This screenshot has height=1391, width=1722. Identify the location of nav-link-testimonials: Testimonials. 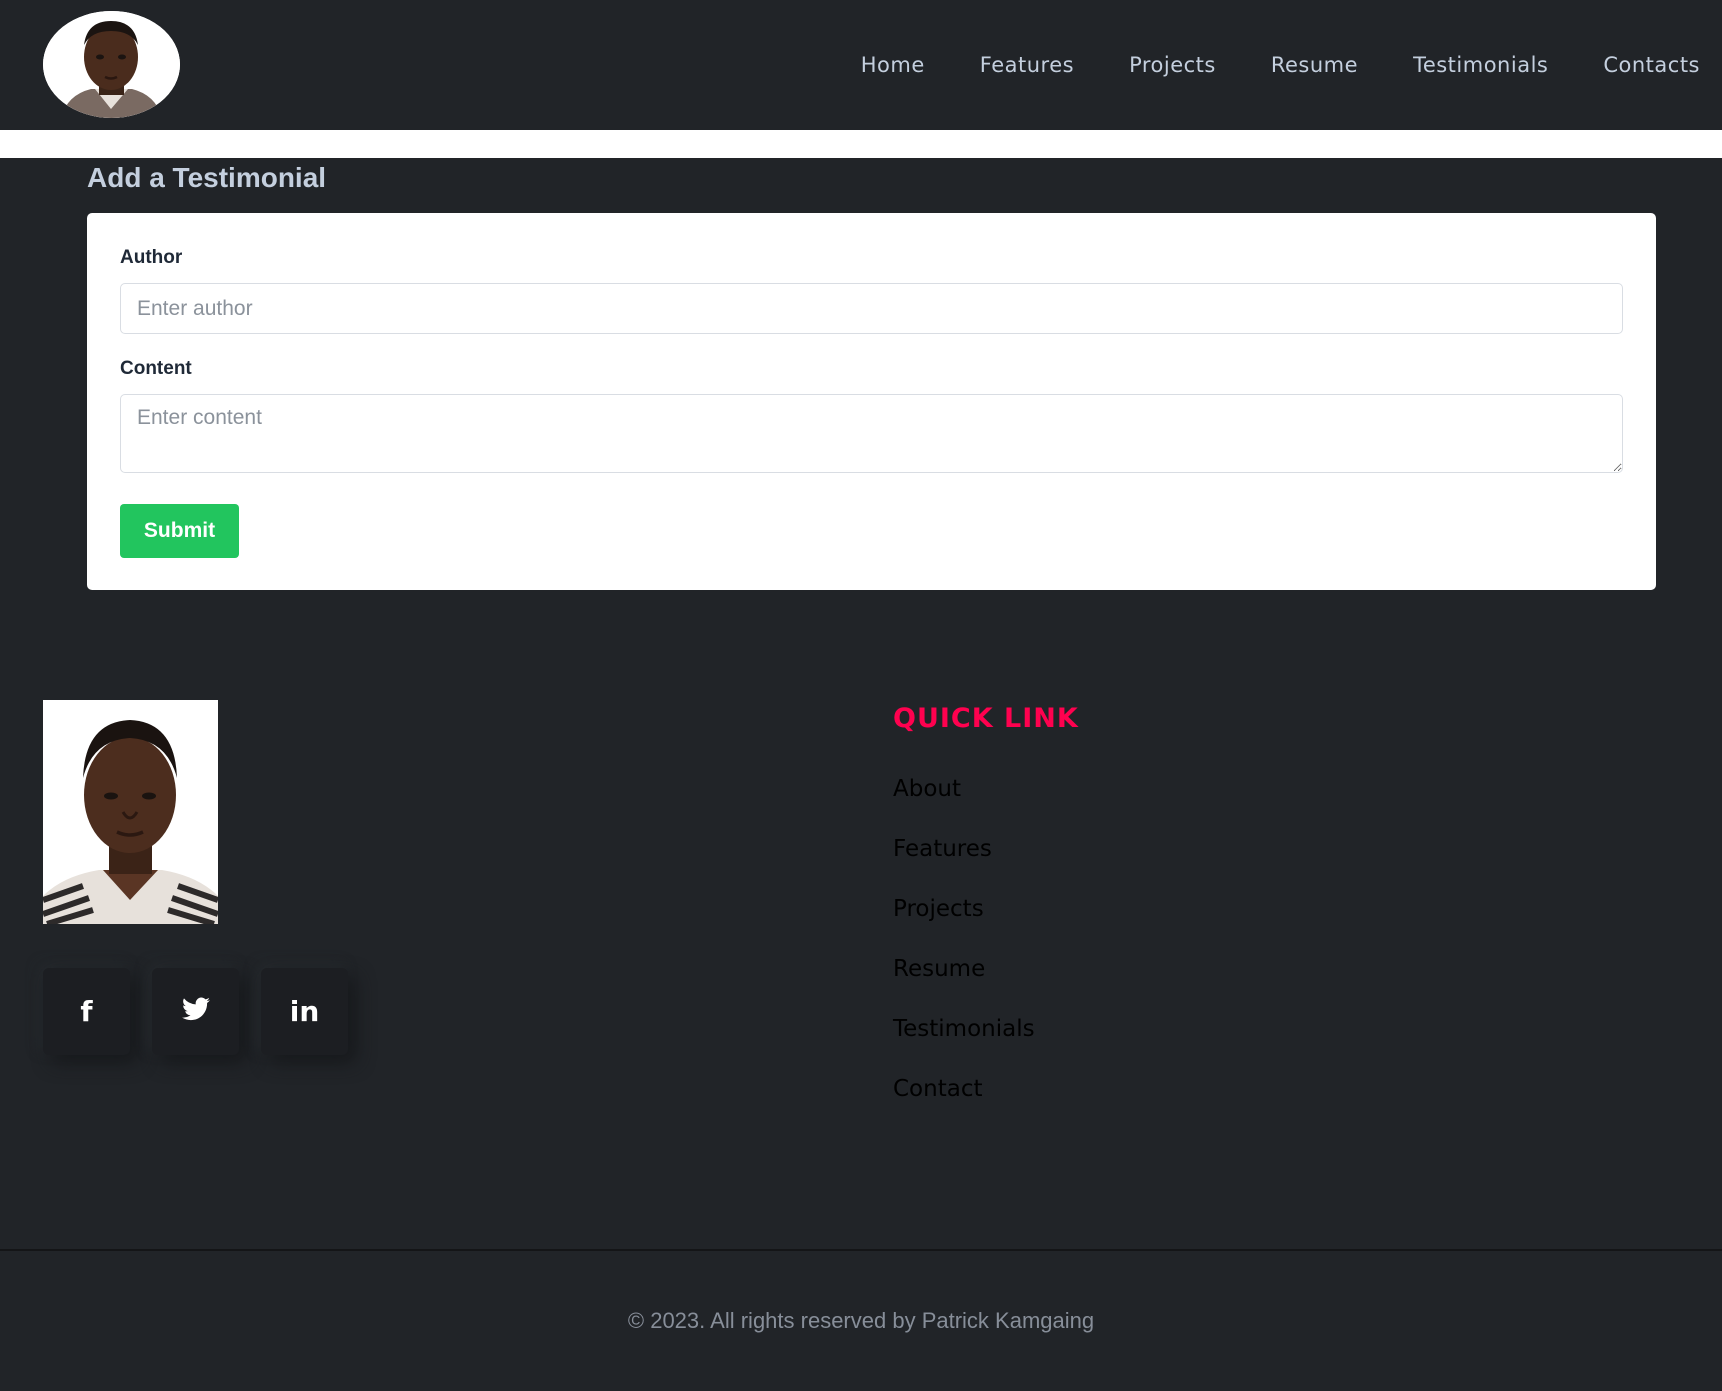
(1480, 65).